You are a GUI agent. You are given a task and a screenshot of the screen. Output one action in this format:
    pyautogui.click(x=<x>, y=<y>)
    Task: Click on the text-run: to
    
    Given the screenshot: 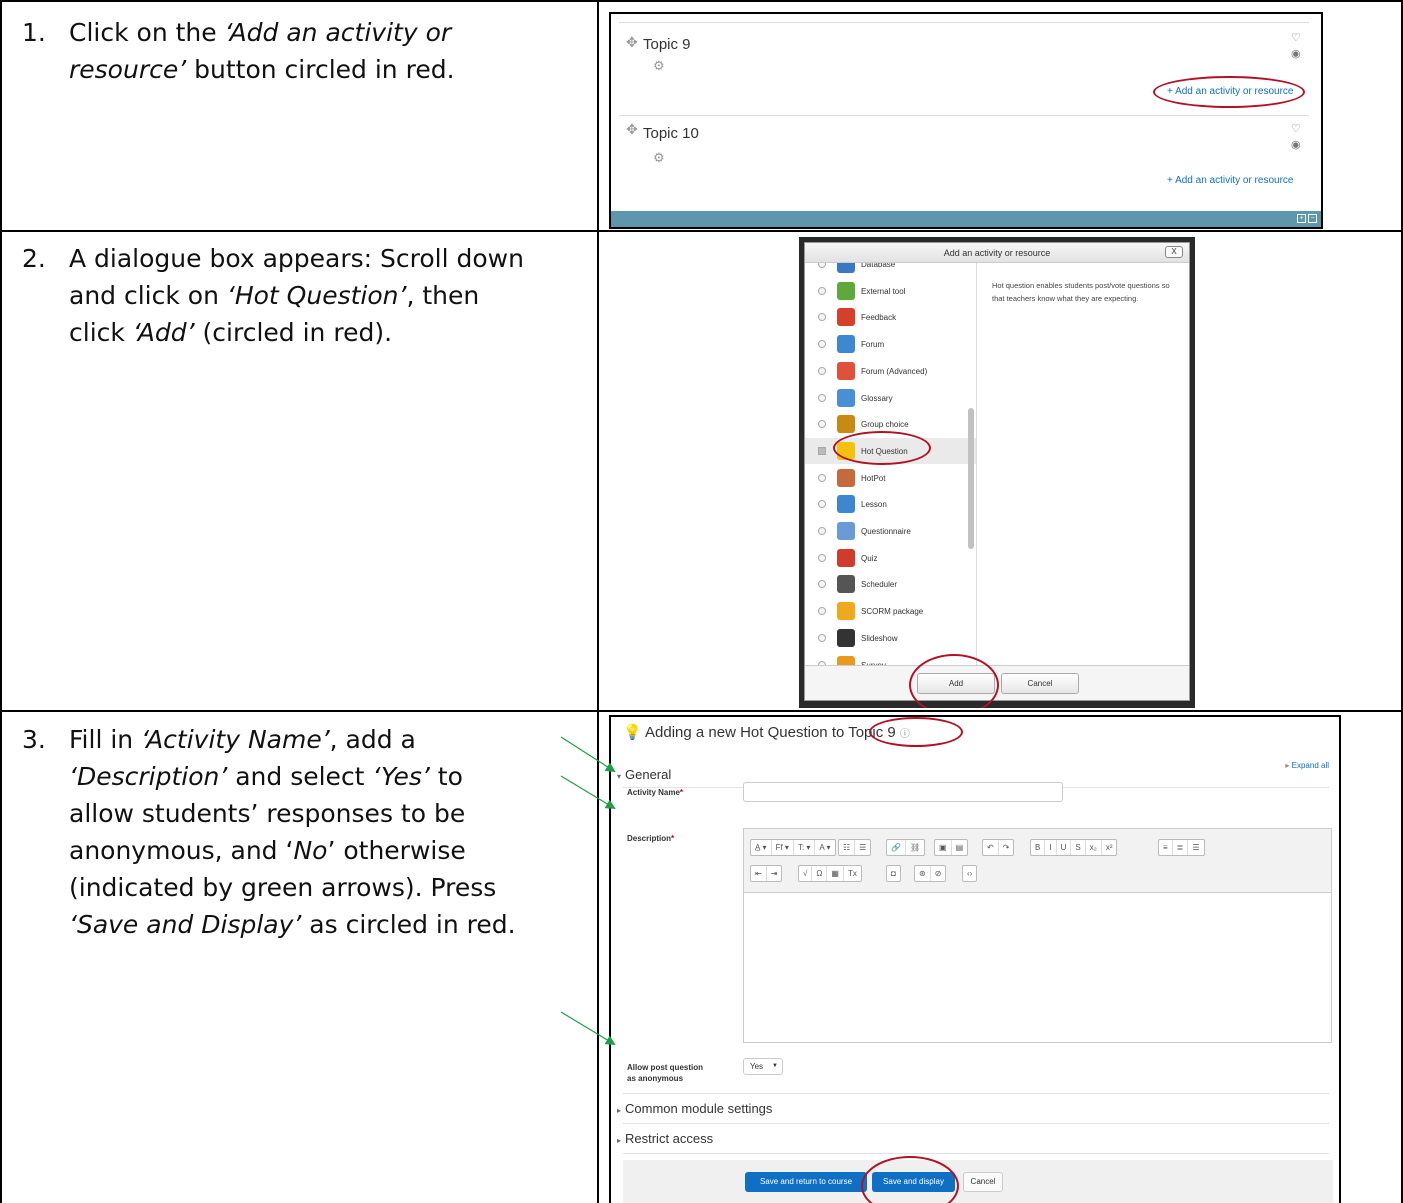 What is the action you would take?
    pyautogui.click(x=446, y=776)
    